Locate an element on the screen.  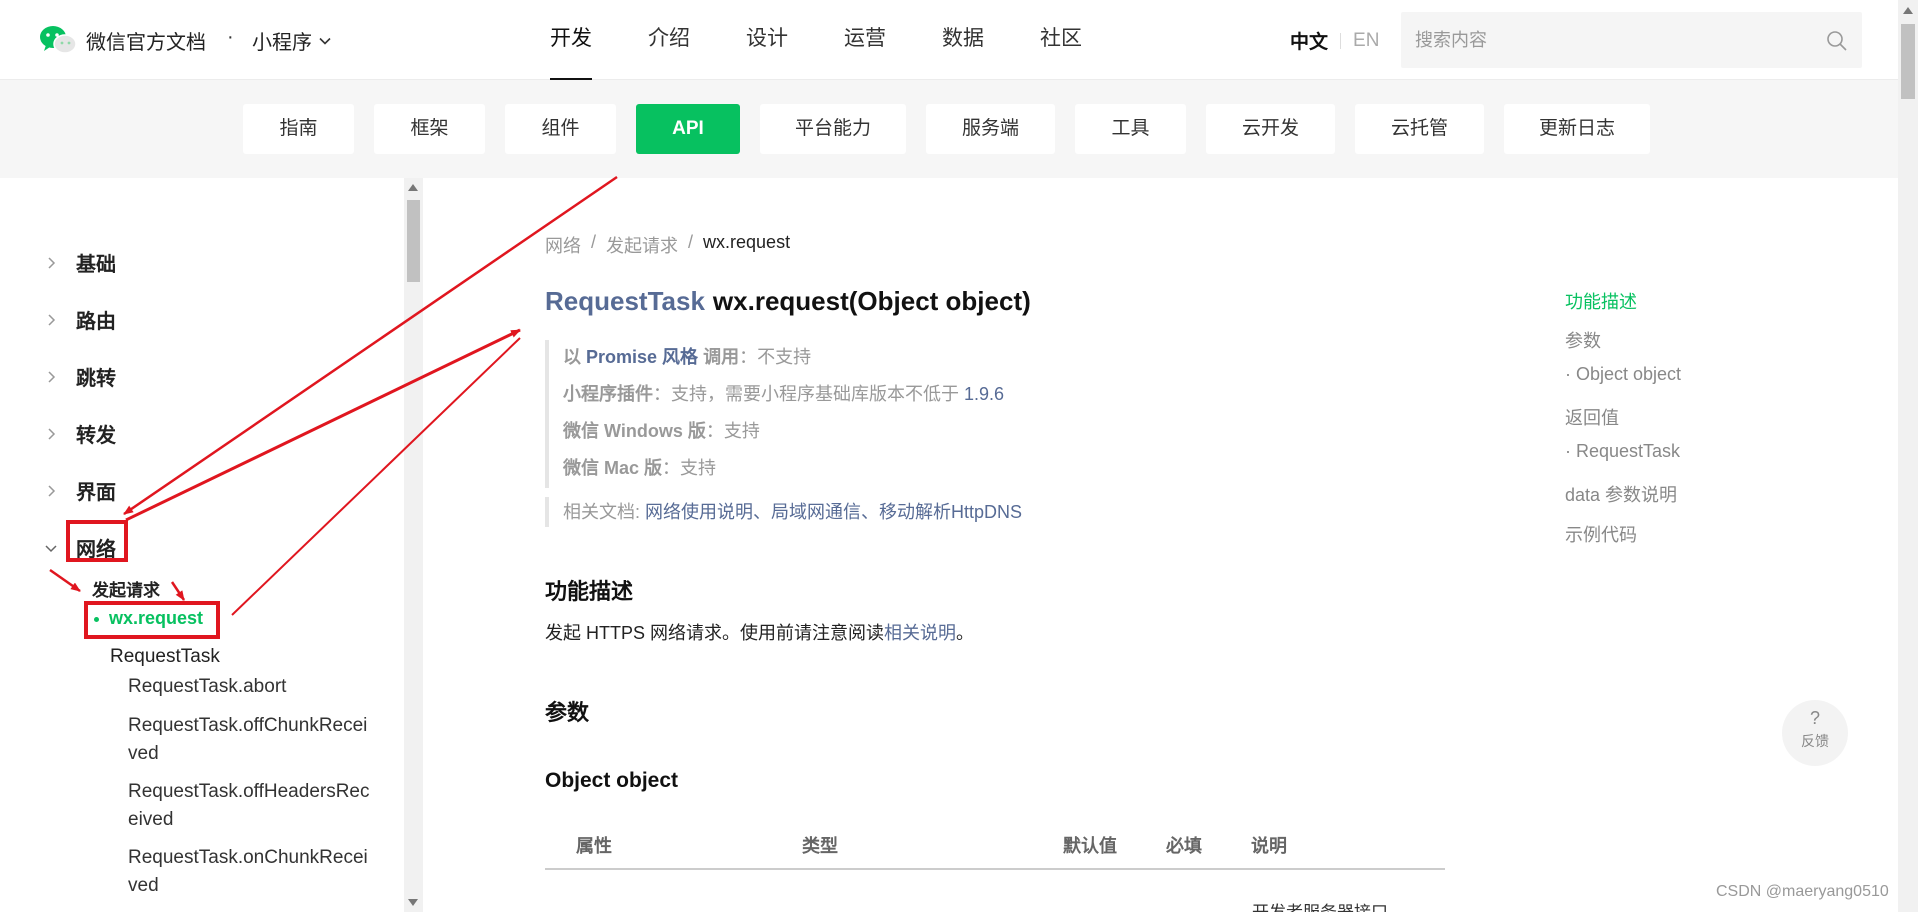
page-scroll-thumb is located at coordinates (1908, 61).